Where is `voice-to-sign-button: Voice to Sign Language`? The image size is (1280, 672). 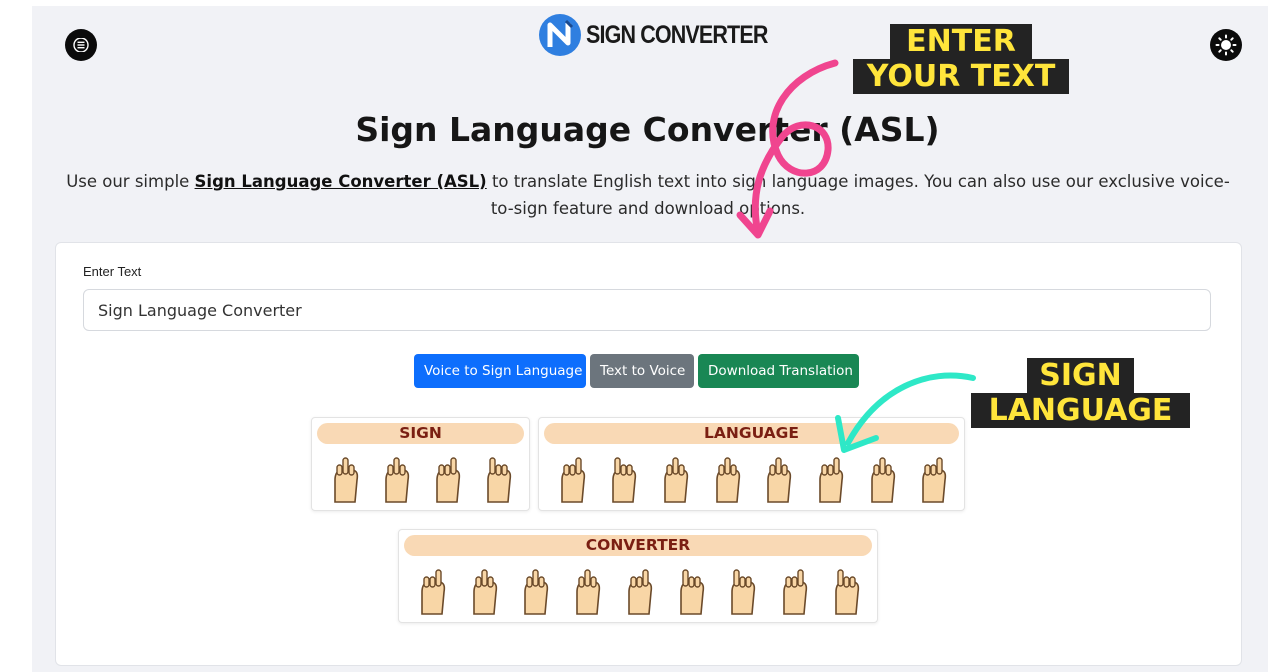 voice-to-sign-button: Voice to Sign Language is located at coordinates (500, 371).